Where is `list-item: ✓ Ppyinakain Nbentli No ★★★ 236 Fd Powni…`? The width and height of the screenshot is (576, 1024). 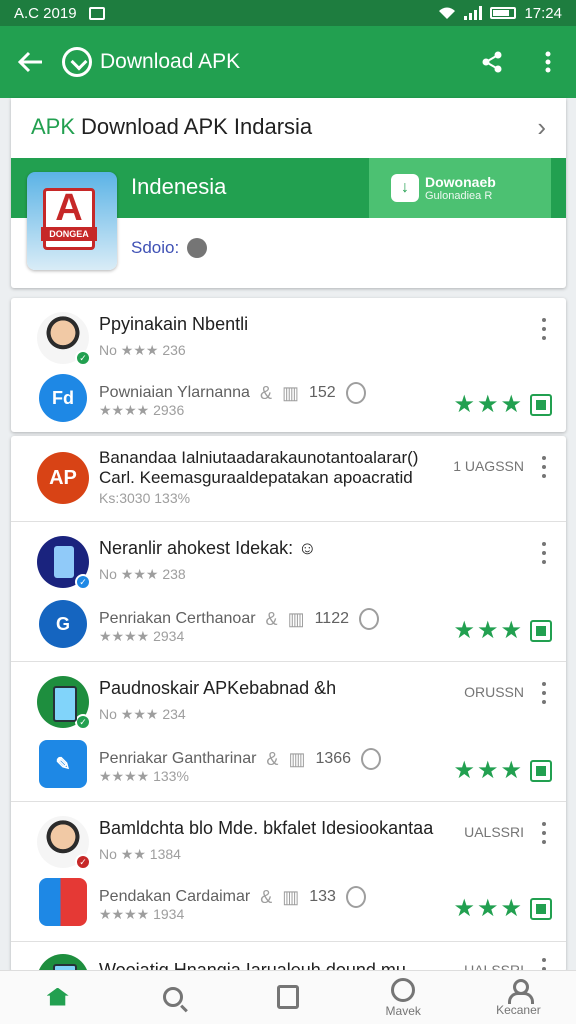 list-item: ✓ Ppyinakain Nbentli No ★★★ 236 Fd Powni… is located at coordinates (288, 365).